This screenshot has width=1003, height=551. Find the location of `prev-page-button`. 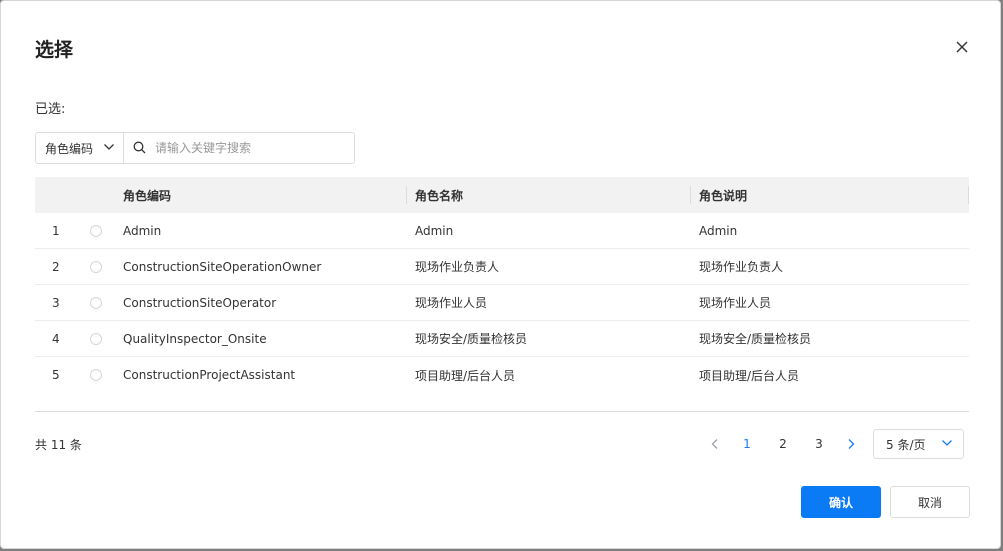

prev-page-button is located at coordinates (715, 444).